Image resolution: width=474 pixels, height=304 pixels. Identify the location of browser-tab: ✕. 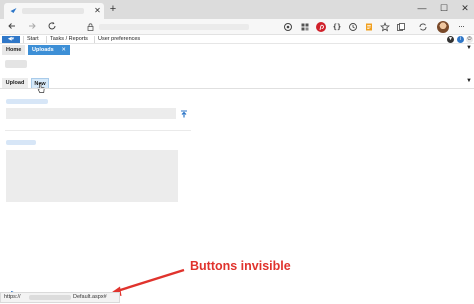
(54, 11).